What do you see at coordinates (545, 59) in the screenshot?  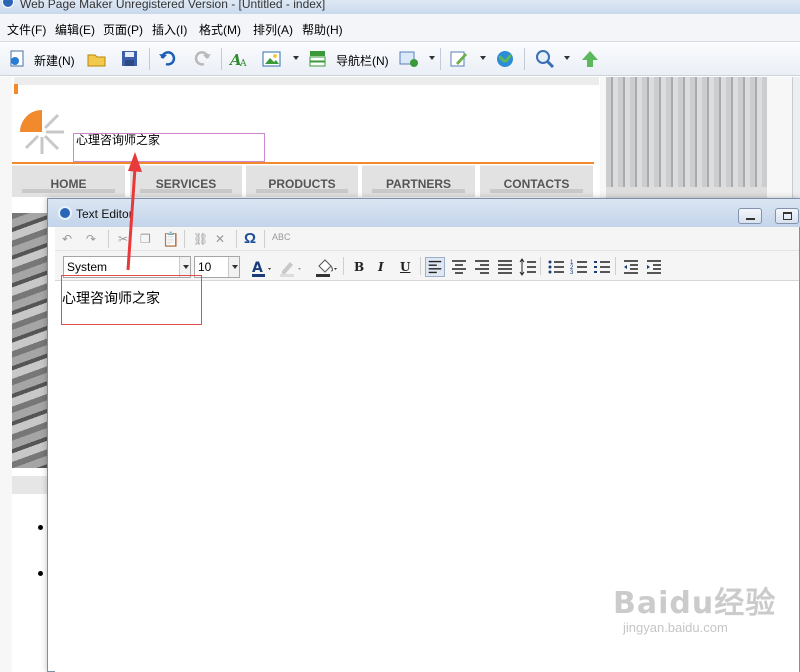 I see `zoom-icon` at bounding box center [545, 59].